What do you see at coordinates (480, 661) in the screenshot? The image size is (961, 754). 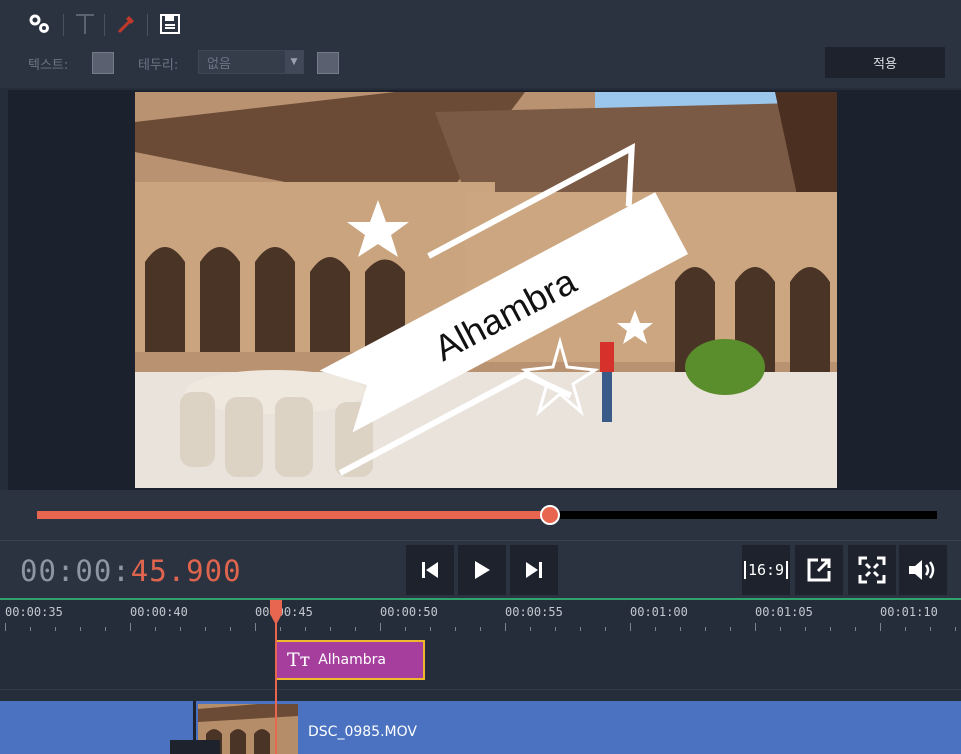 I see `text-track` at bounding box center [480, 661].